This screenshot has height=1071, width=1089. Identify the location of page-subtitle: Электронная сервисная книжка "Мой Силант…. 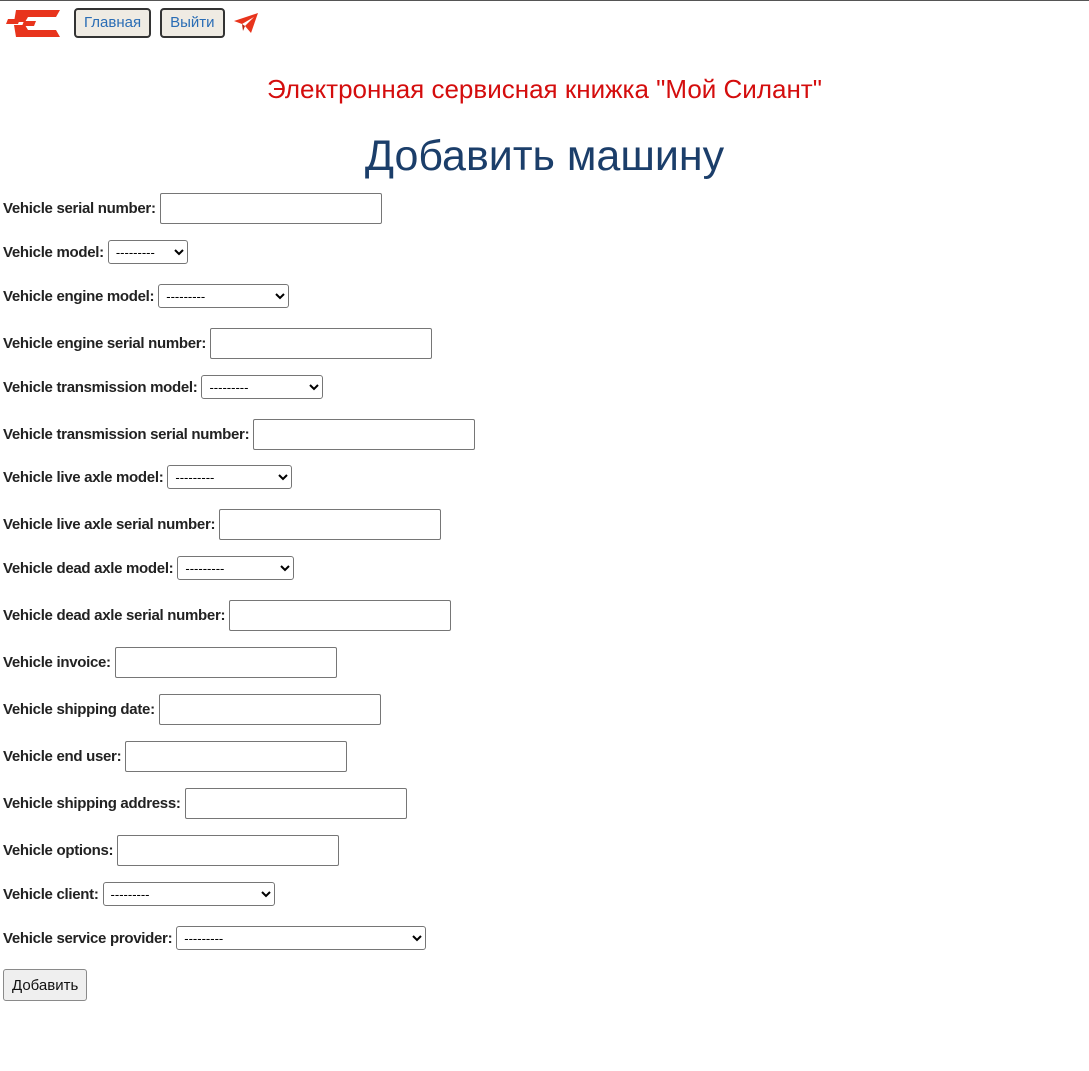
(544, 89).